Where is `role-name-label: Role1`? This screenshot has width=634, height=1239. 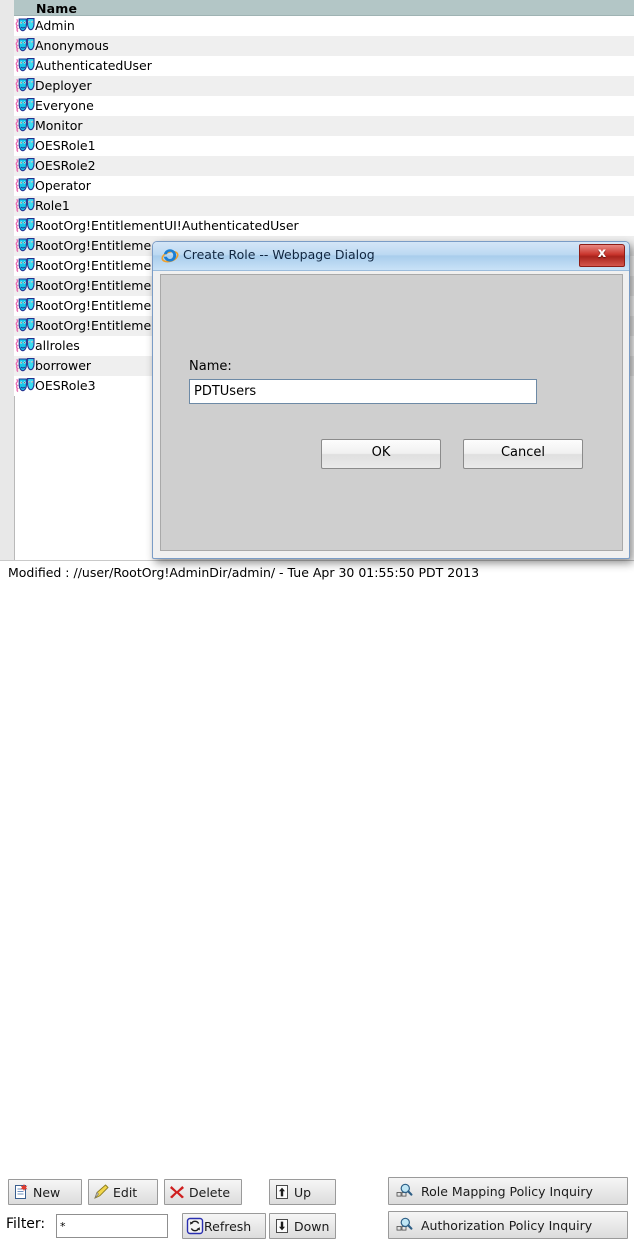
role-name-label: Role1 is located at coordinates (52, 205).